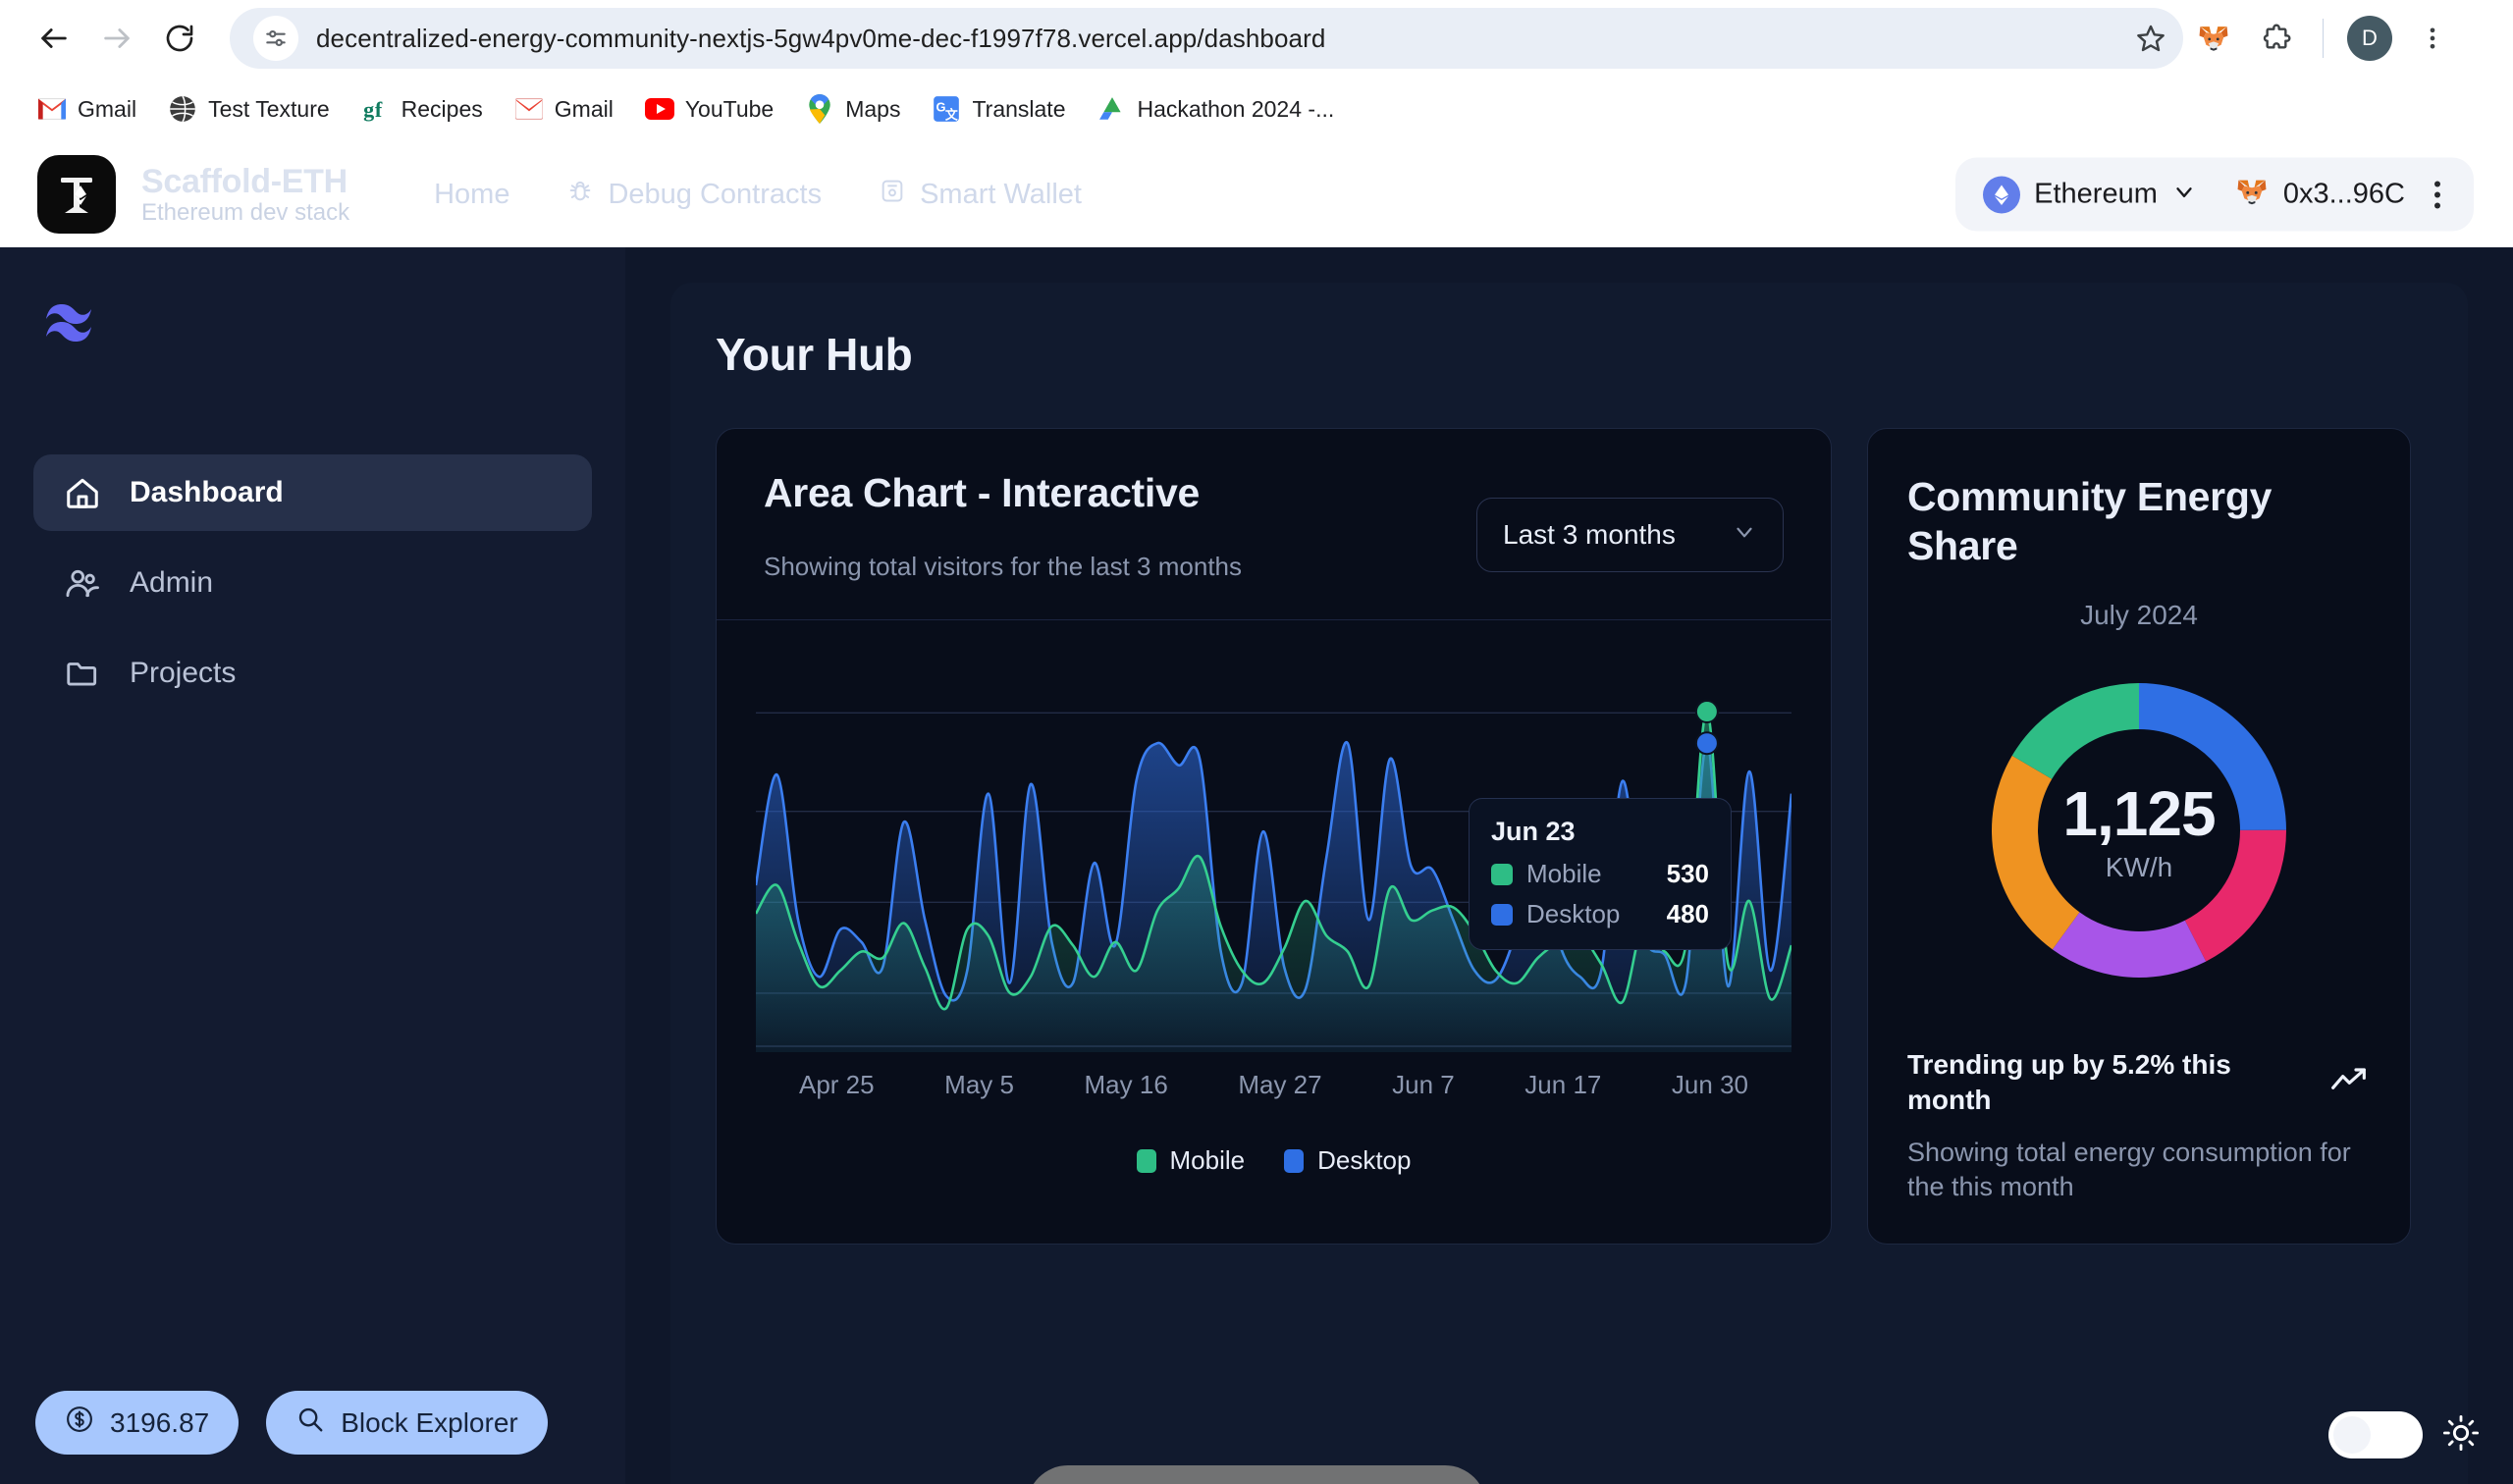  I want to click on donut-center-label: 1,125 KW/h, so click(2139, 830).